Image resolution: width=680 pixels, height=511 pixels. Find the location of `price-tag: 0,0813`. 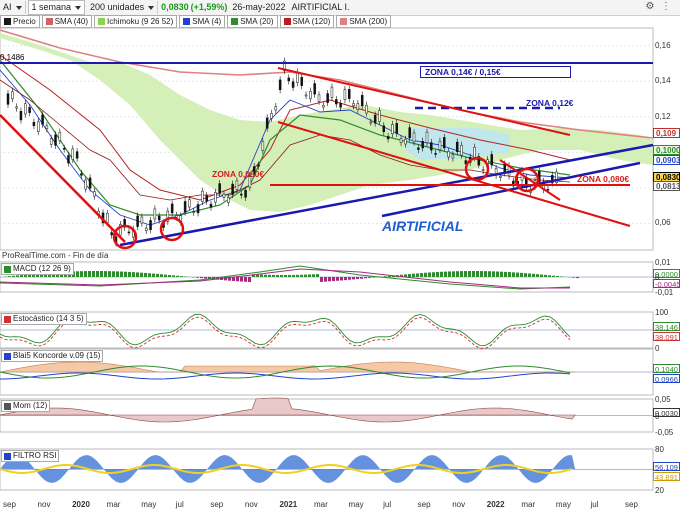

price-tag: 0,0813 is located at coordinates (666, 186).